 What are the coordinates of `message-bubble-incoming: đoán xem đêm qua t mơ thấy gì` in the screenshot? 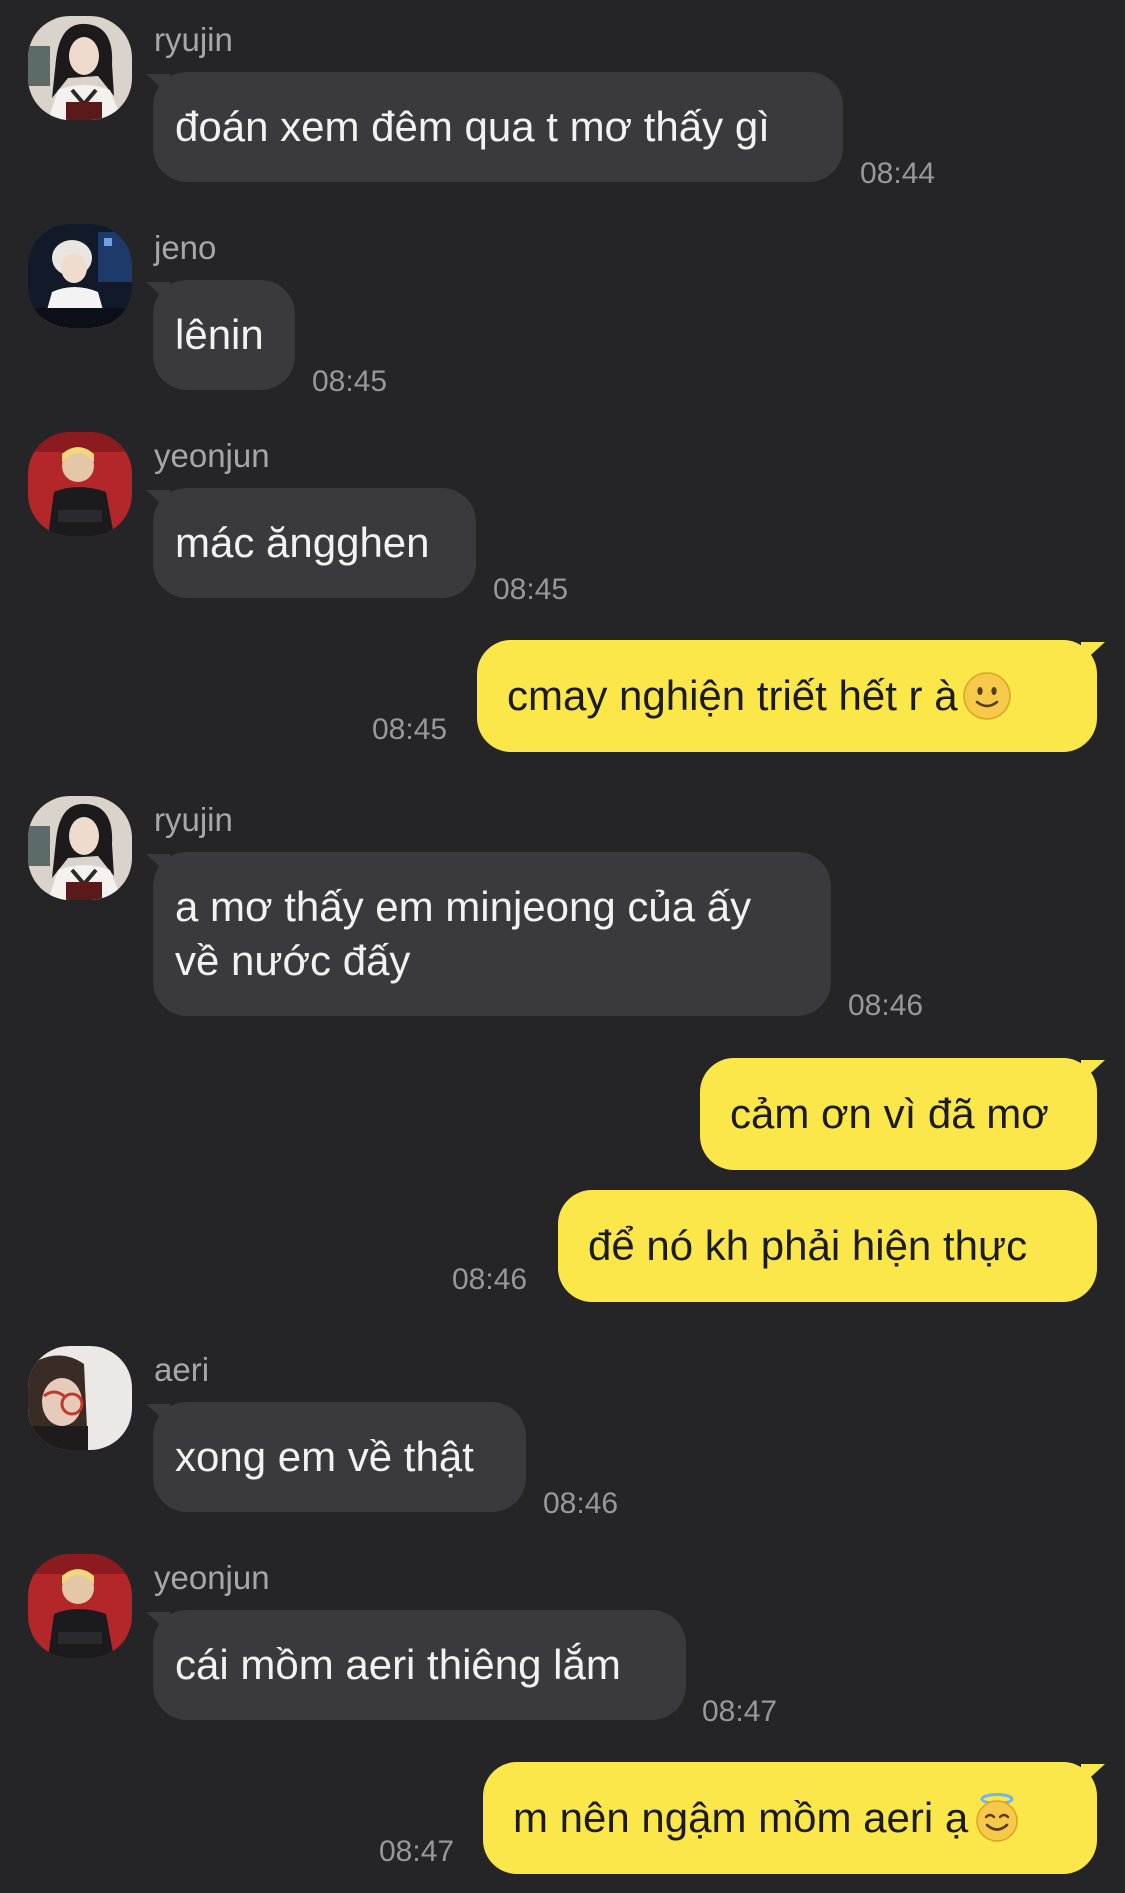 It's located at (498, 127).